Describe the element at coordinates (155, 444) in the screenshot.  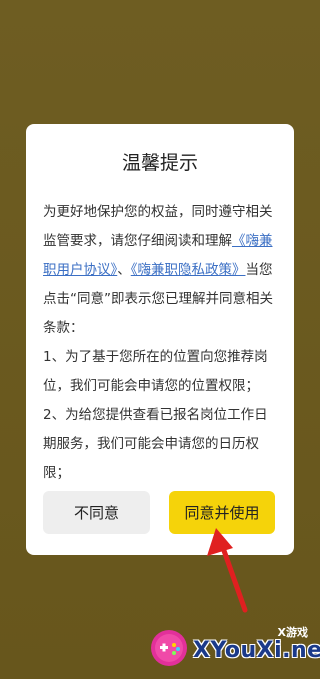
I see `clause-calendar: 2、为给您提供查看已报名岗位工作日期服务，我们可能会申请您的日历权限；` at that location.